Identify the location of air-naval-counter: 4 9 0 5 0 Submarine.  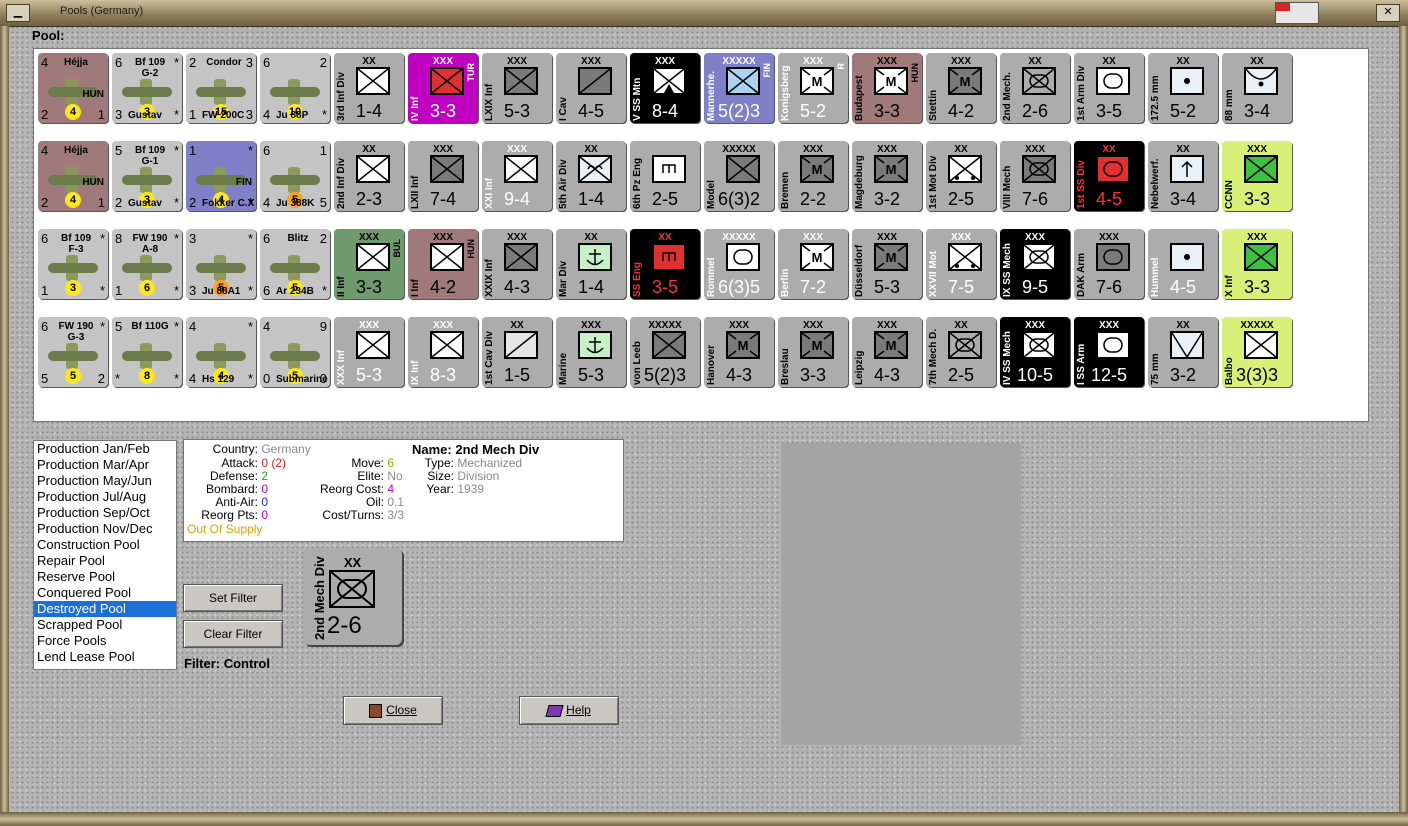
(295, 352).